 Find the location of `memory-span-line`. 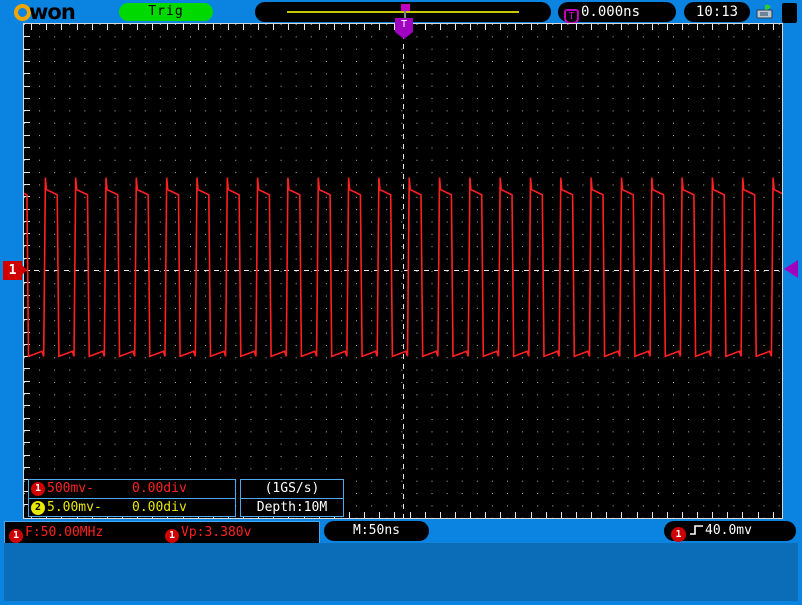

memory-span-line is located at coordinates (403, 12).